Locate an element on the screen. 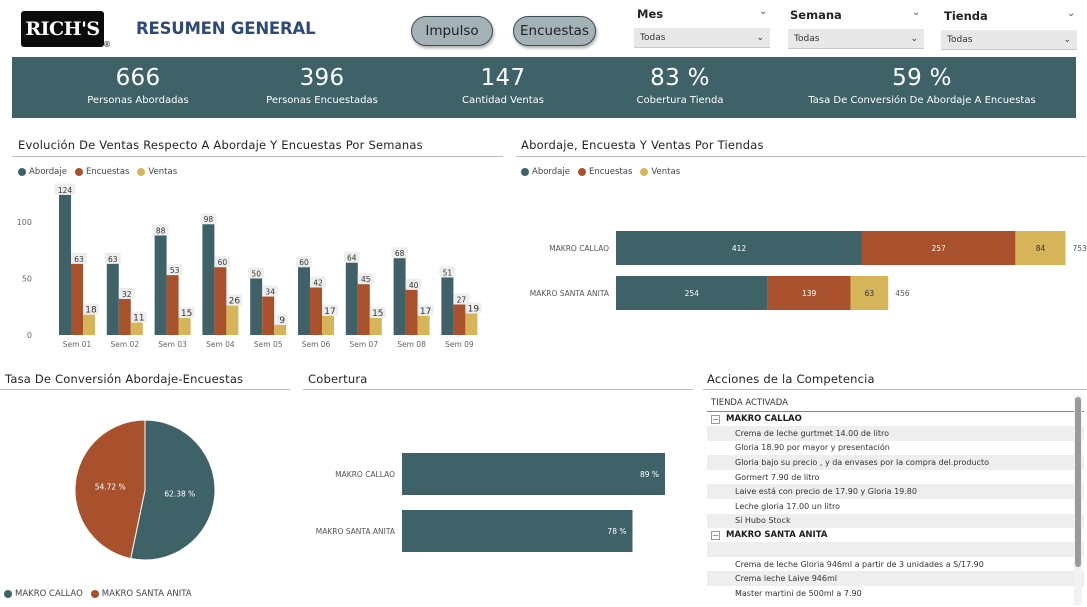 The image size is (1087, 607). filter-semana-label: Semana is located at coordinates (816, 15).